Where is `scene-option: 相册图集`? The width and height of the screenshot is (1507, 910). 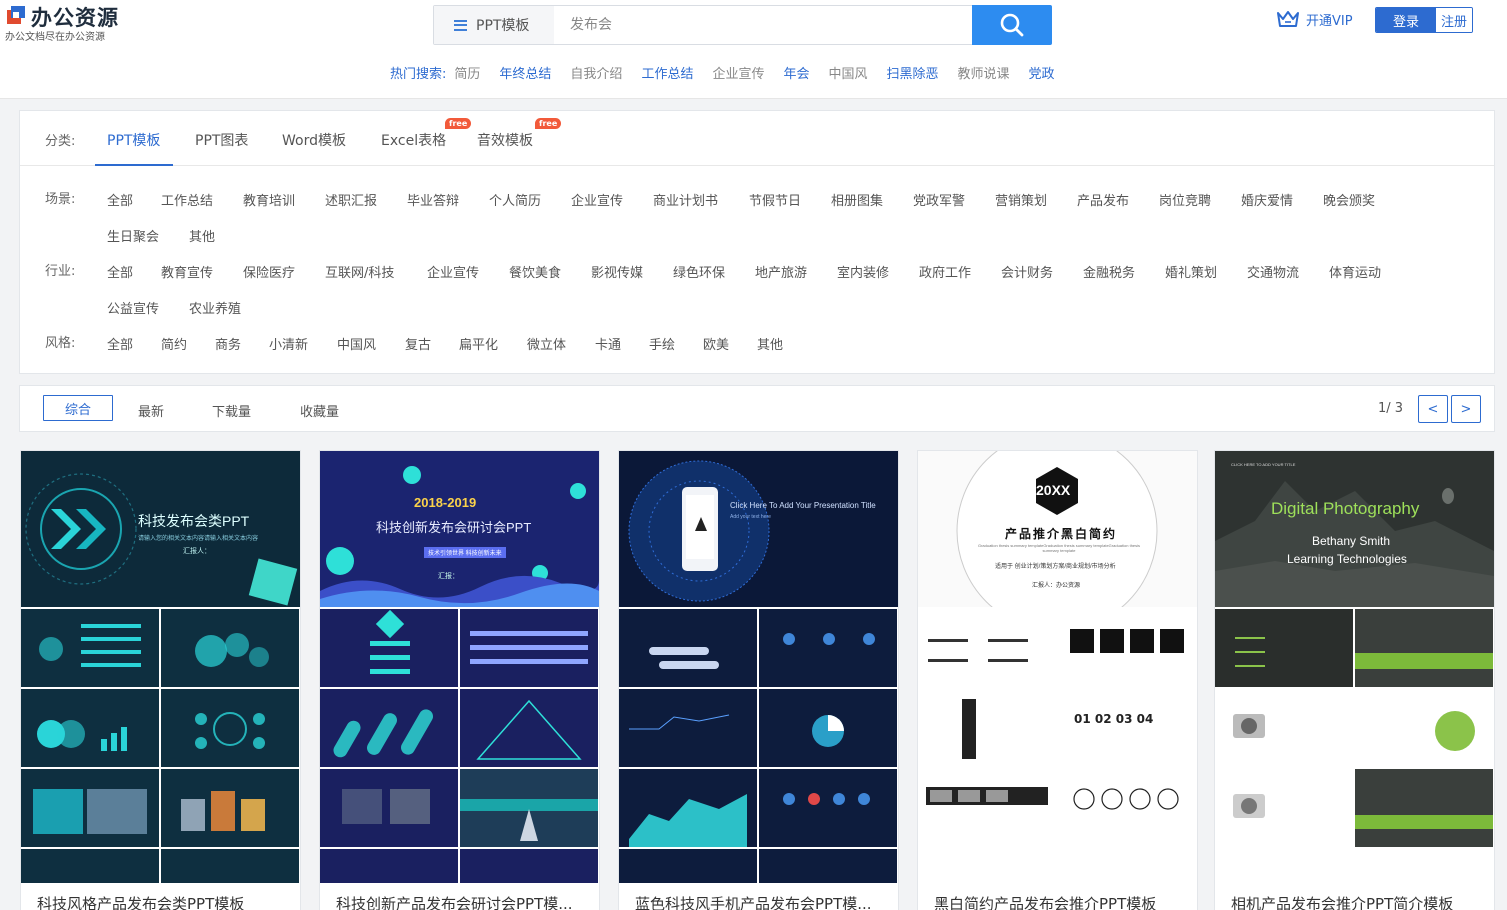
scene-option: 相册图集 is located at coordinates (857, 199).